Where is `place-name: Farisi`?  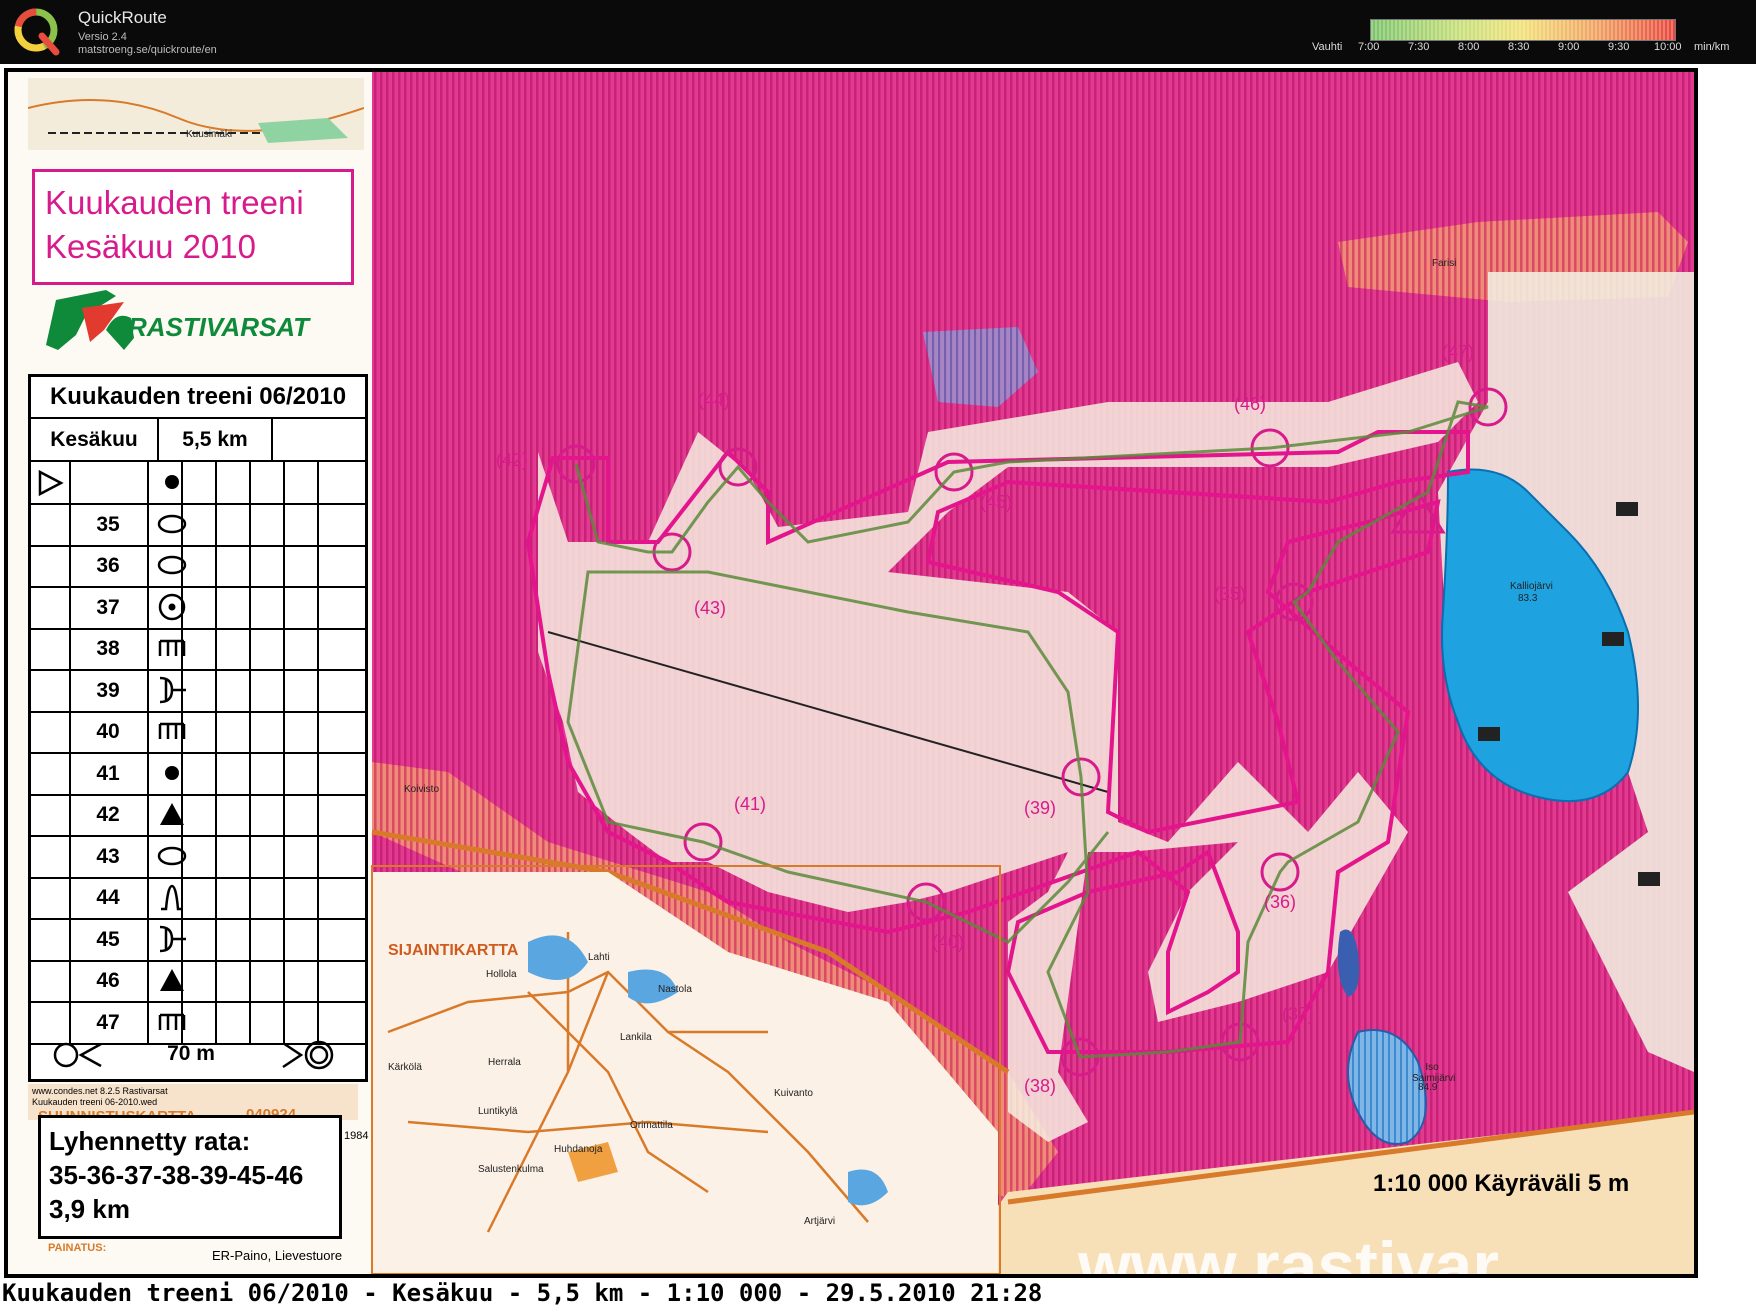 place-name: Farisi is located at coordinates (1444, 263).